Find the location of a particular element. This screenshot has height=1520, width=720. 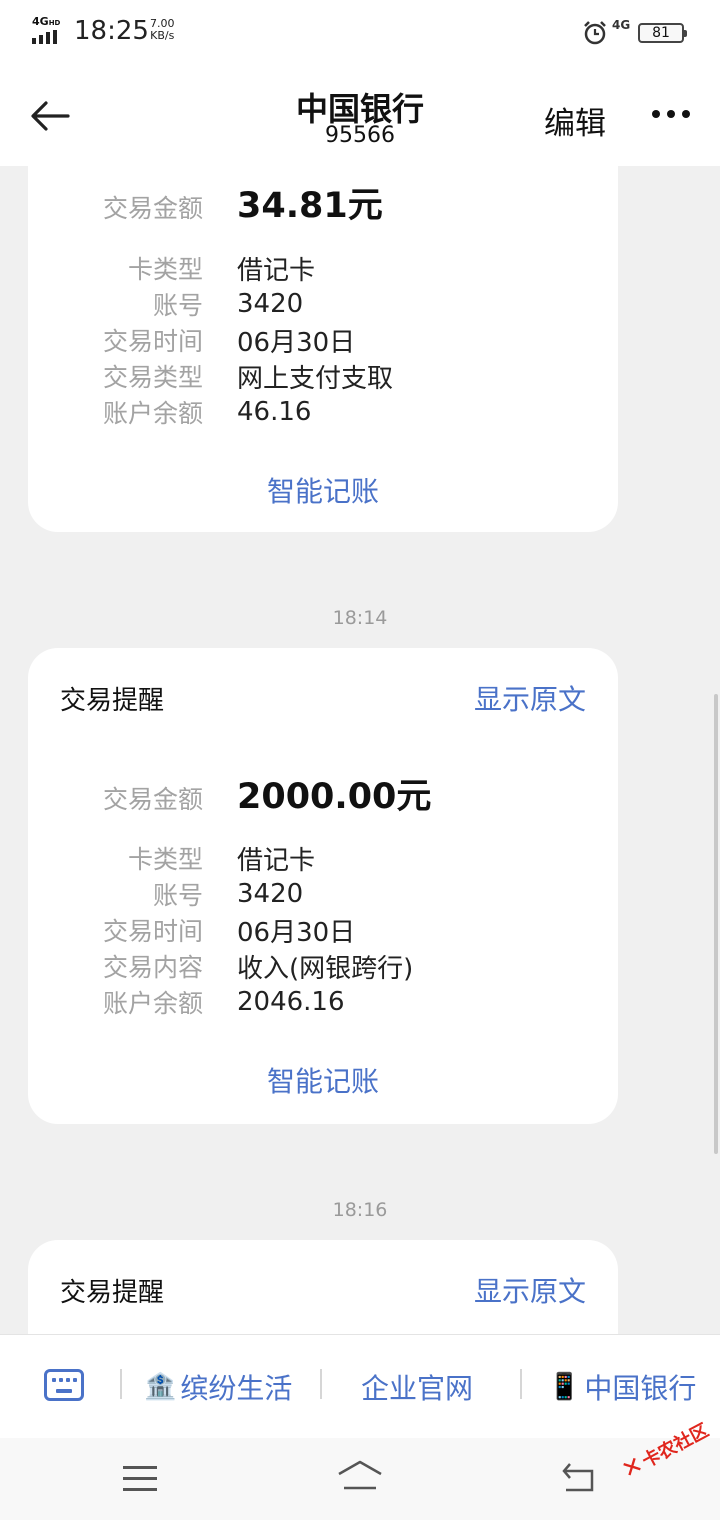

speed-unit: KB/s is located at coordinates (162, 35).